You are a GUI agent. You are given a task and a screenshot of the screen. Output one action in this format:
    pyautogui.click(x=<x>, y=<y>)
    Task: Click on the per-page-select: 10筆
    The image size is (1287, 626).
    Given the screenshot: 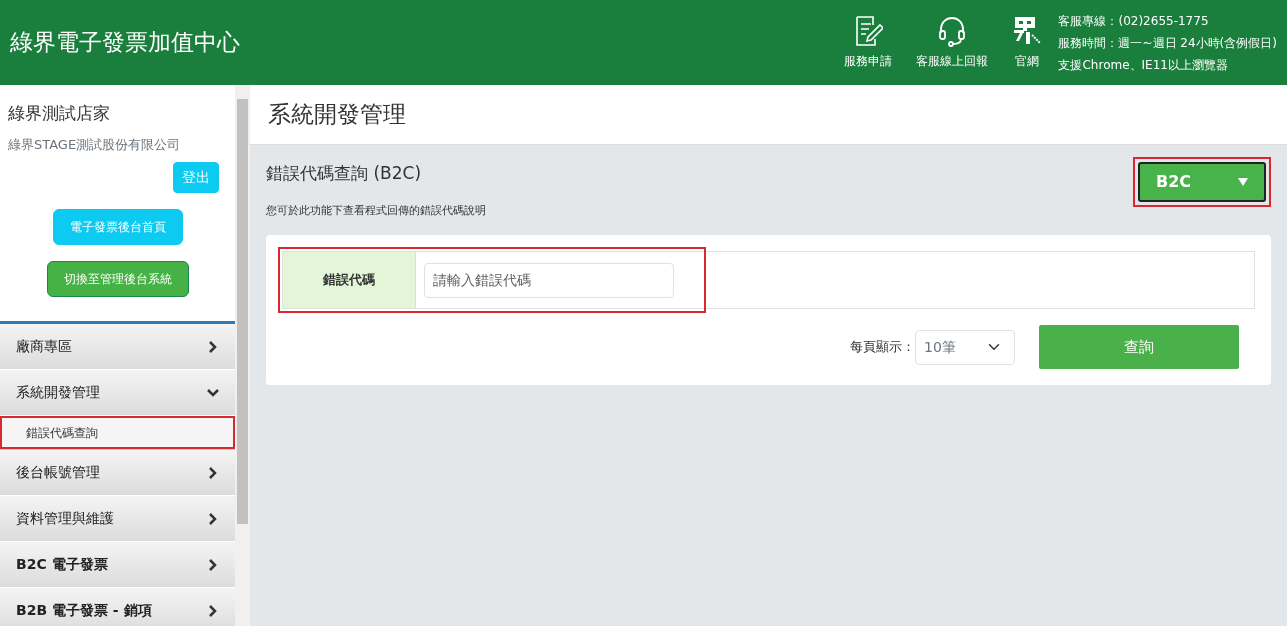 What is the action you would take?
    pyautogui.click(x=965, y=347)
    